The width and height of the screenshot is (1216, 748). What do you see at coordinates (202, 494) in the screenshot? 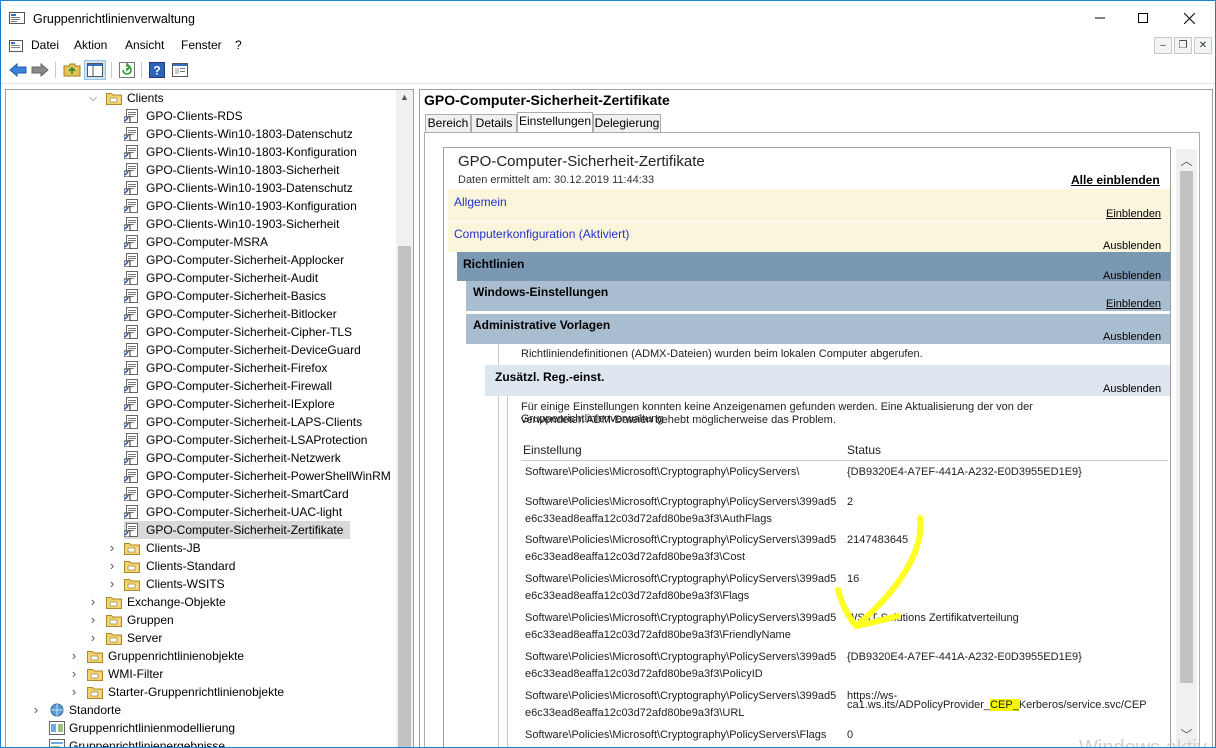
I see `tree-item: GPO-Computer-Sicherheit-SmartCard` at bounding box center [202, 494].